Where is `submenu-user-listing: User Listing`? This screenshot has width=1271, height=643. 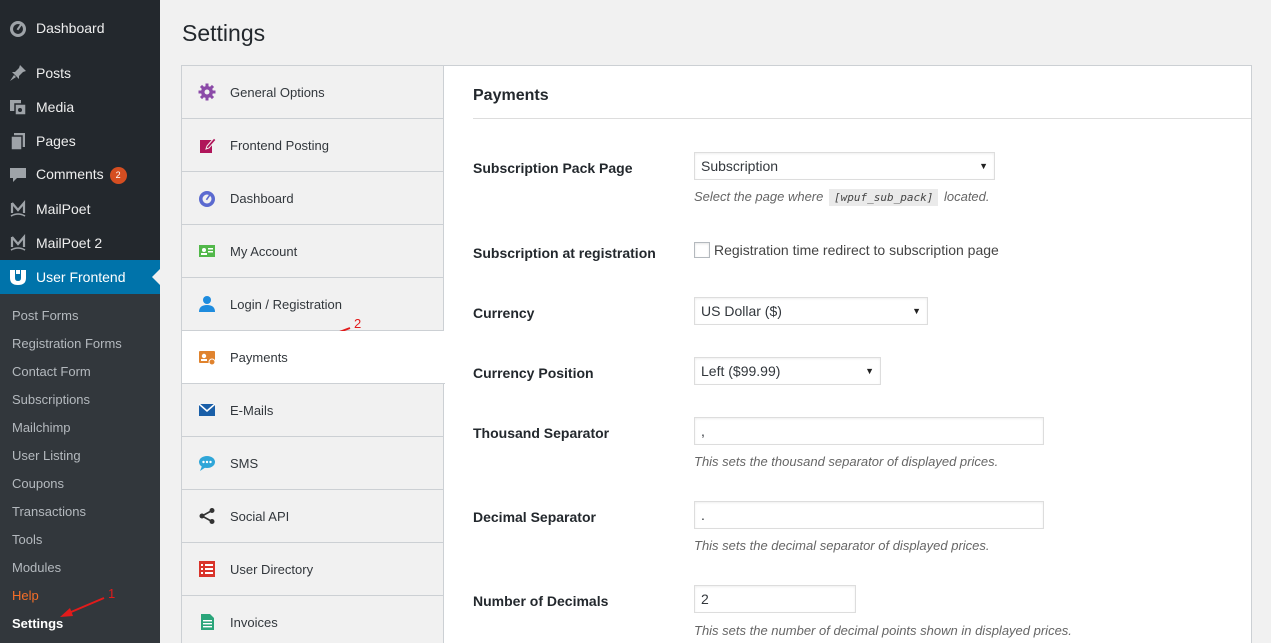 submenu-user-listing: User Listing is located at coordinates (46, 455).